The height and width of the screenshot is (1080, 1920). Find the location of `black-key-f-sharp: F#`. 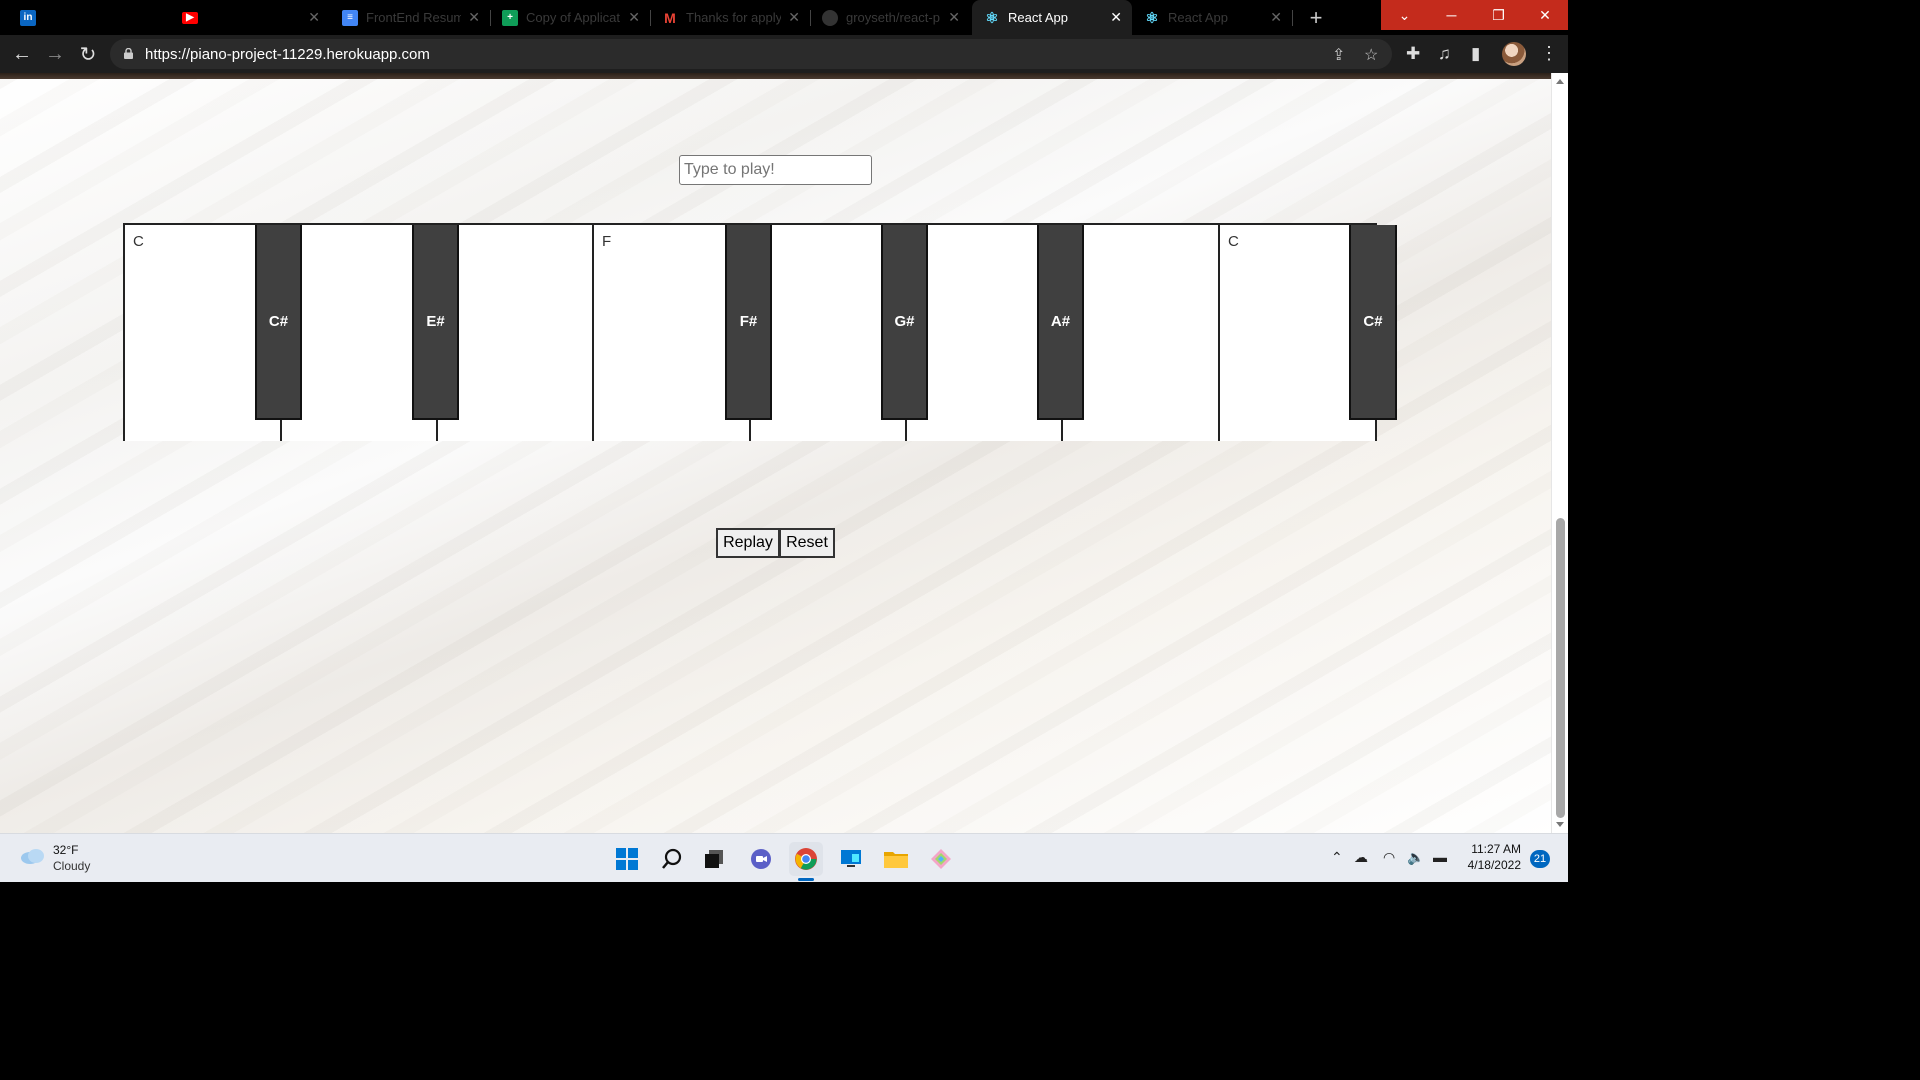

black-key-f-sharp: F# is located at coordinates (748, 322).